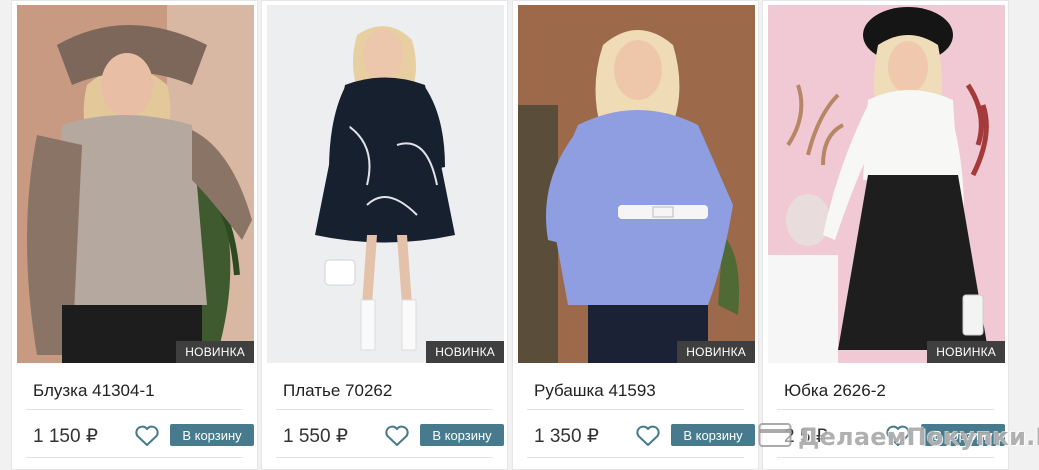 Image resolution: width=1039 pixels, height=470 pixels. I want to click on product-title: Юбка 2626-2, so click(835, 391).